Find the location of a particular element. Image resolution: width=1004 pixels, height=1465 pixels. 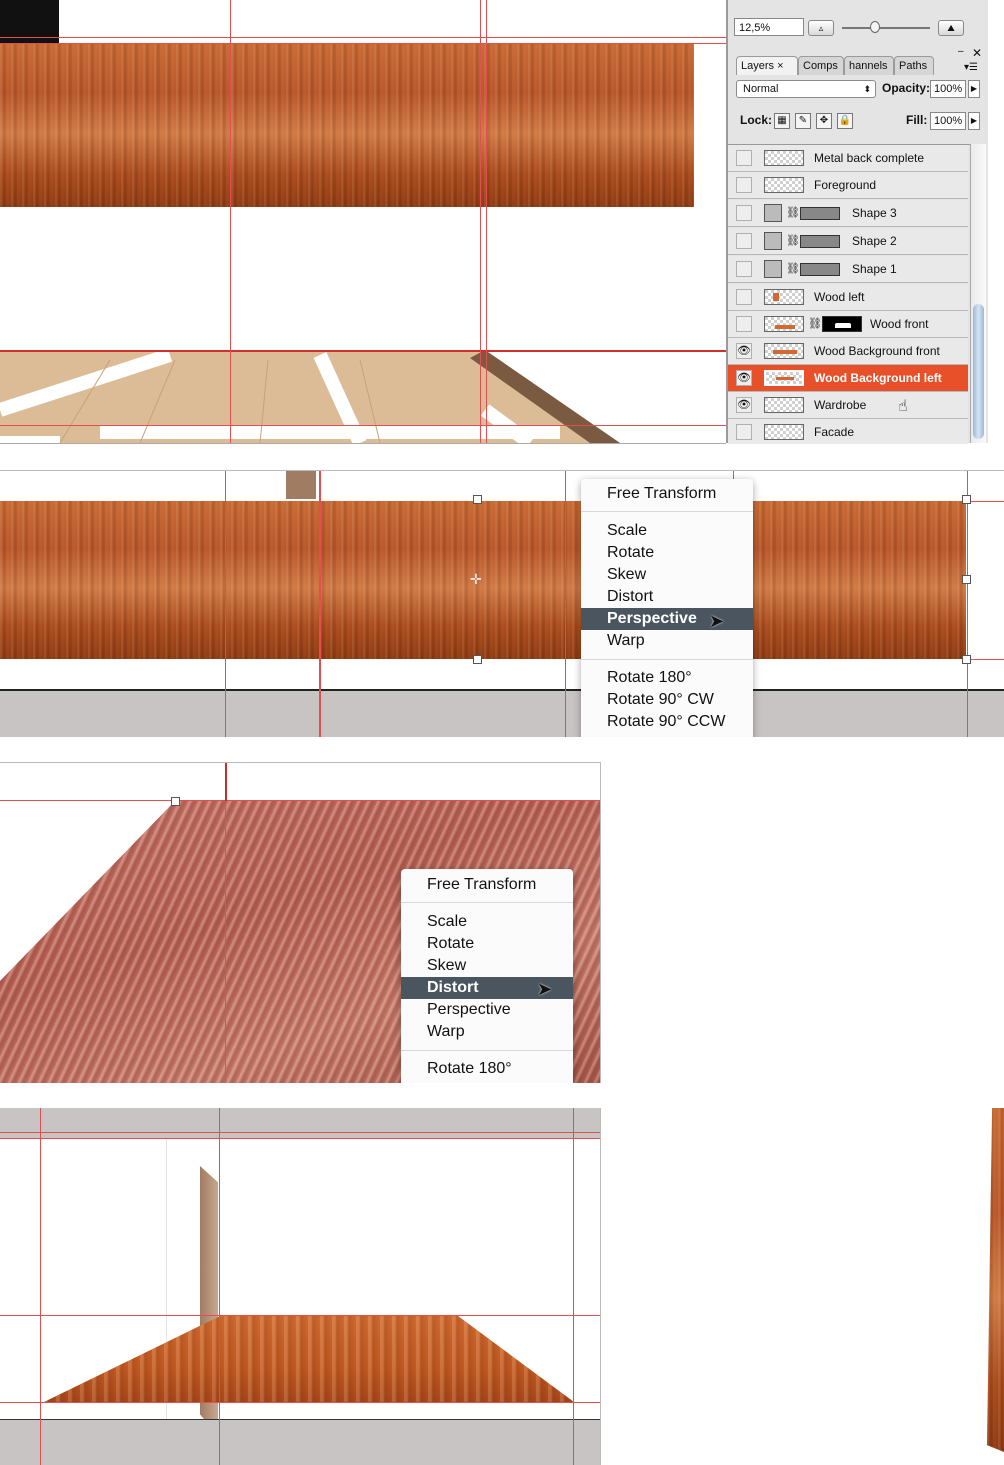

arrow-cursor-icon: ➤ is located at coordinates (717, 621).